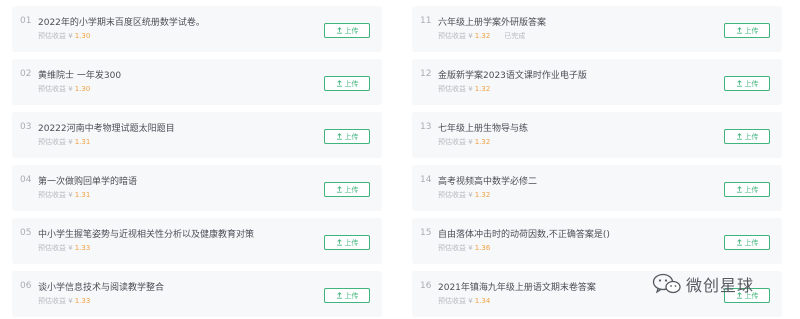  I want to click on task-meta: 预估收益 ¥1.33, so click(64, 248).